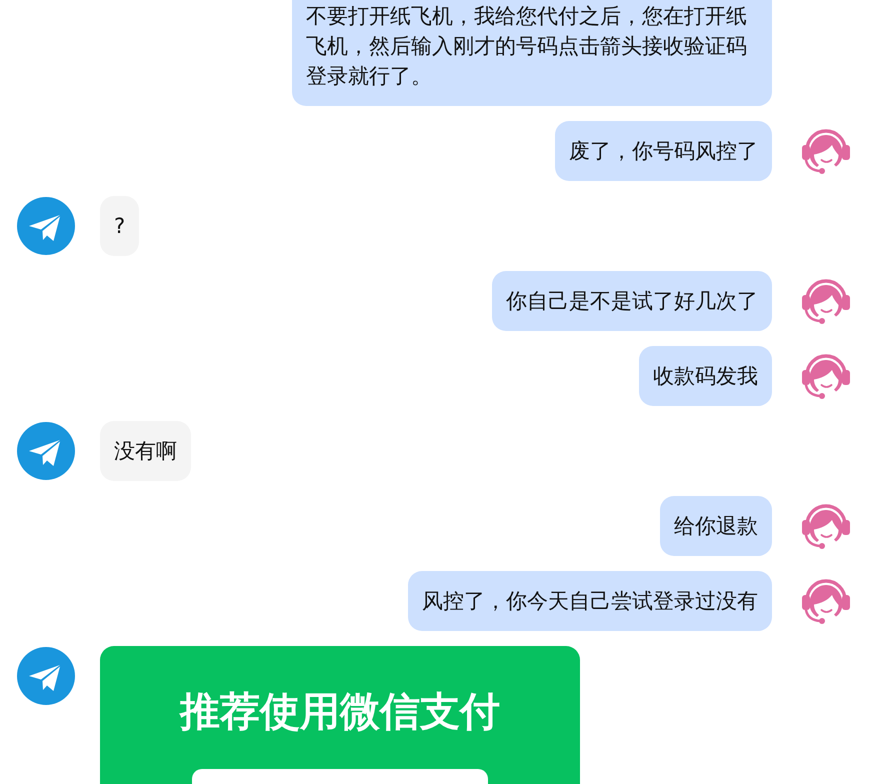 This screenshot has height=784, width=872. Describe the element at coordinates (632, 301) in the screenshot. I see `message-bubble: 你自己是不是试了好几次了` at that location.